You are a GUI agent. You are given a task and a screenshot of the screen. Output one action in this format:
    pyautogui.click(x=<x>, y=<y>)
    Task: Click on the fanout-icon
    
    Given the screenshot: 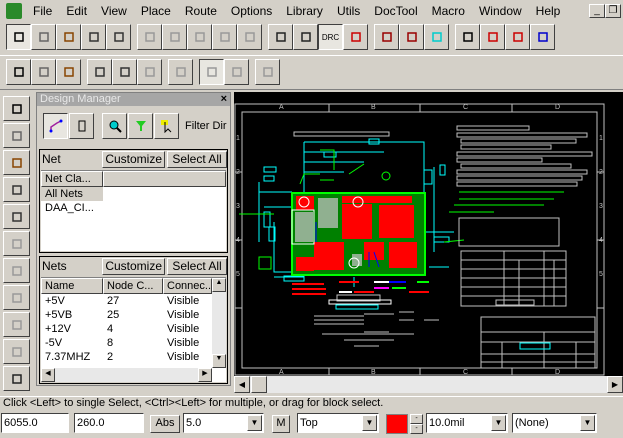 What is the action you would take?
    pyautogui.click(x=180, y=72)
    